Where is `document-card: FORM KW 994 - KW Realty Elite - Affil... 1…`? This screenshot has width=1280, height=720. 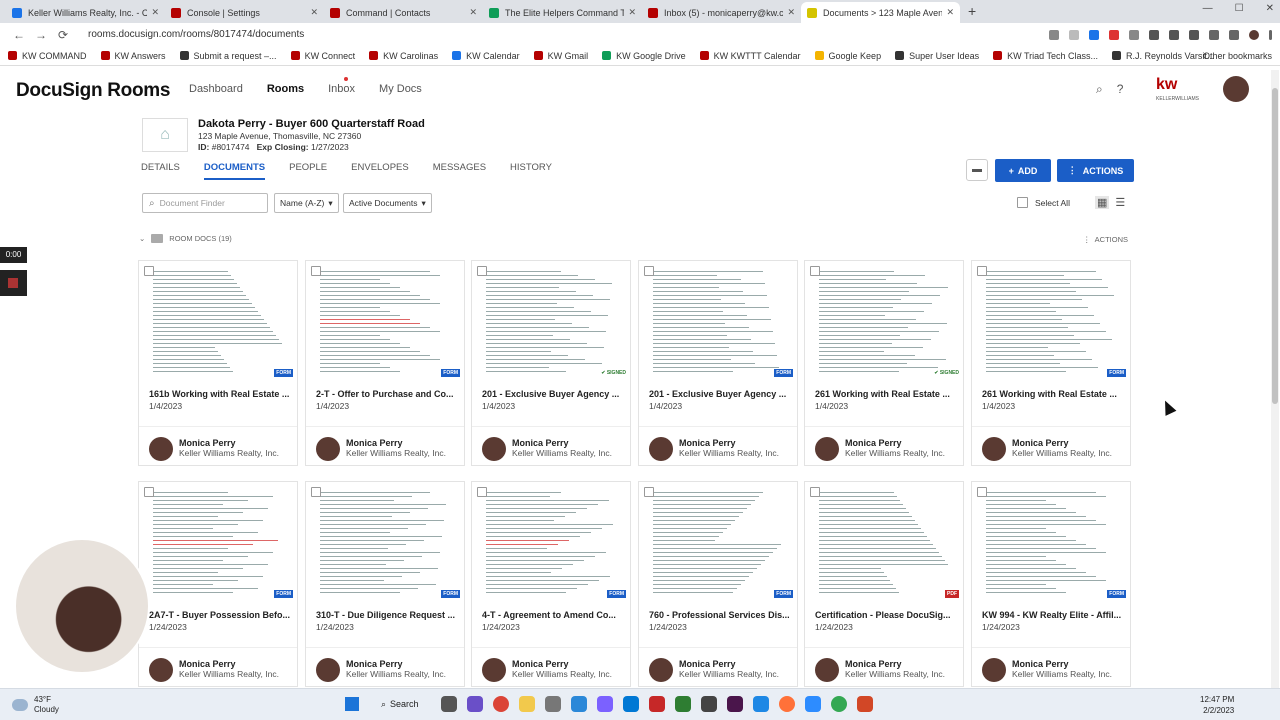
document-card: FORM KW 994 - KW Realty Elite - Affil... 1… is located at coordinates (1051, 584).